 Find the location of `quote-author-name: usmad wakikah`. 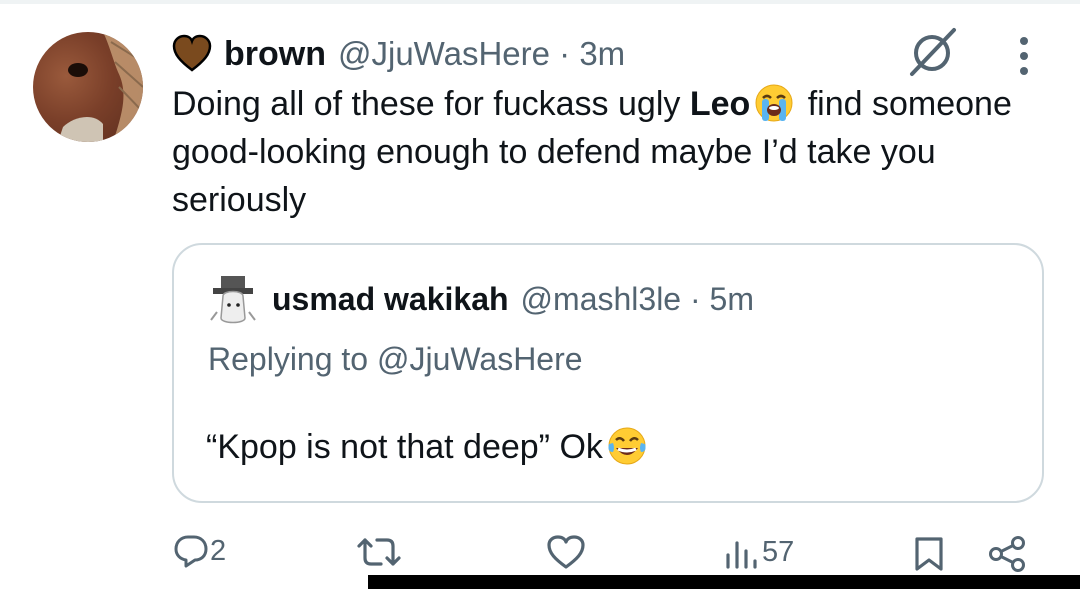

quote-author-name: usmad wakikah is located at coordinates (390, 299).